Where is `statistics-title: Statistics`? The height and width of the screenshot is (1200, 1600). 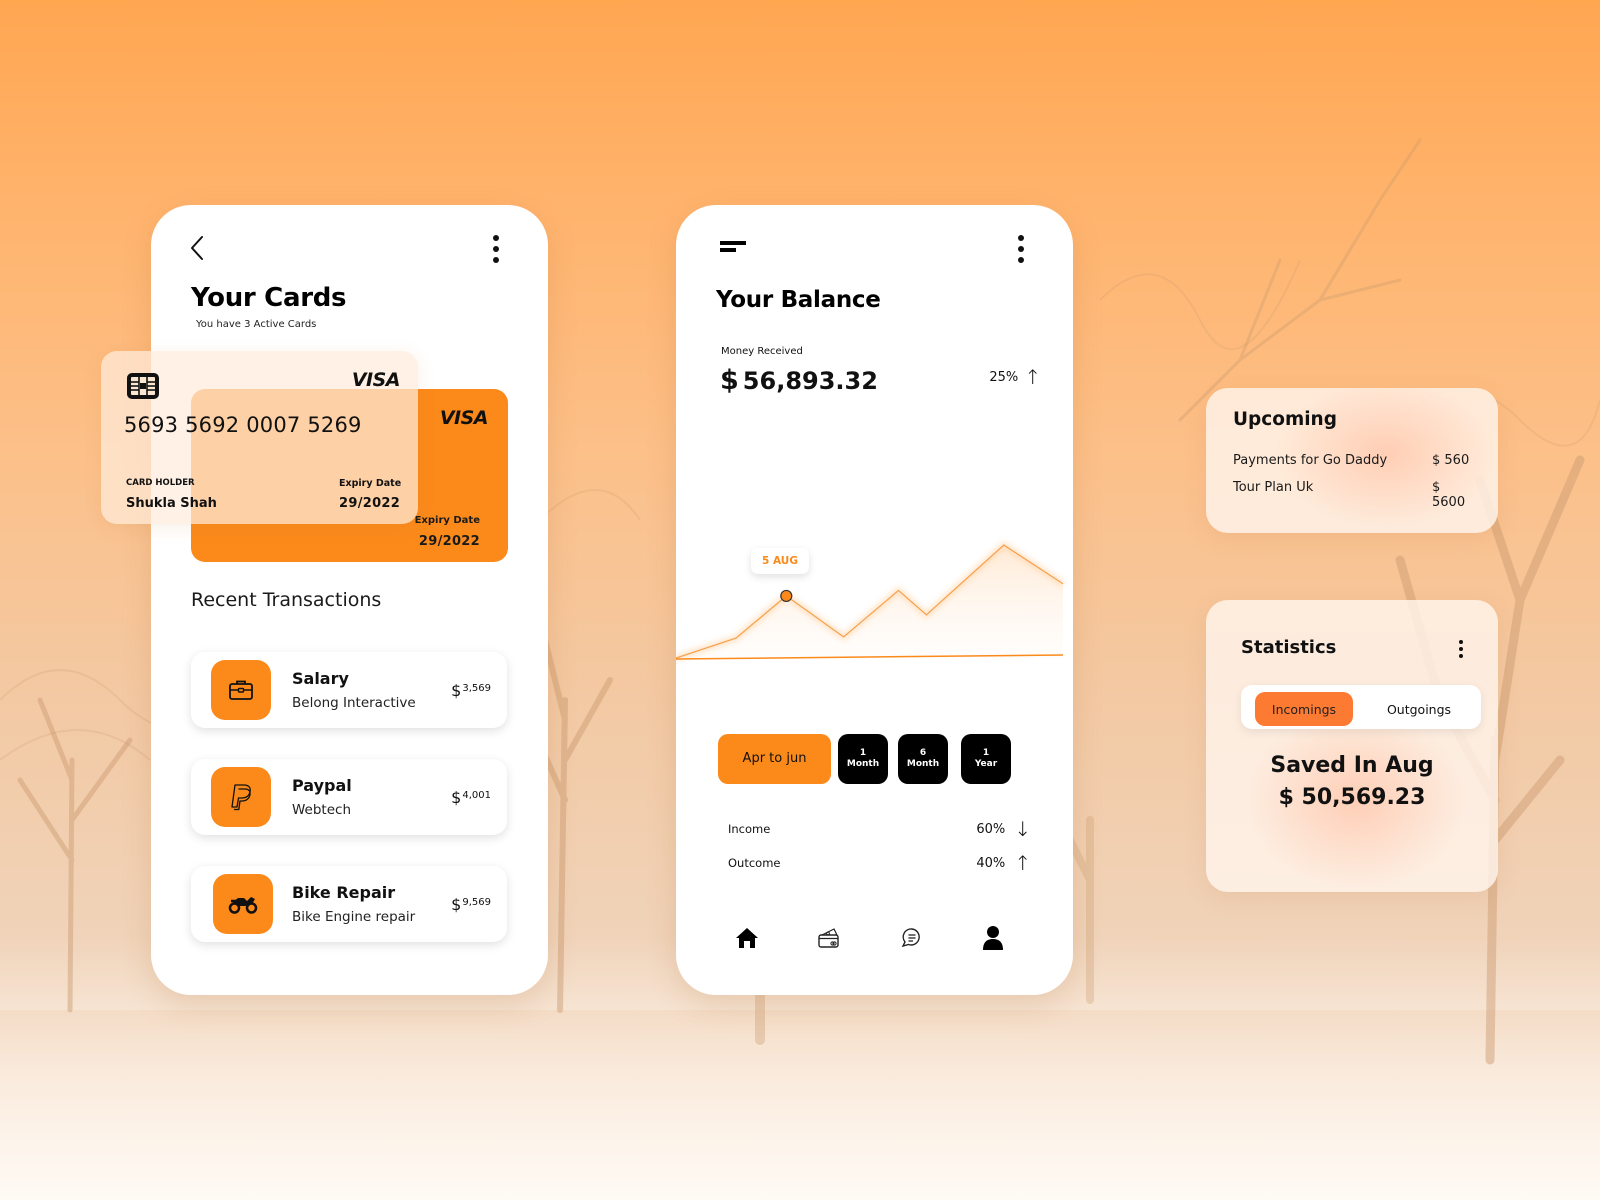
statistics-title: Statistics is located at coordinates (1289, 647).